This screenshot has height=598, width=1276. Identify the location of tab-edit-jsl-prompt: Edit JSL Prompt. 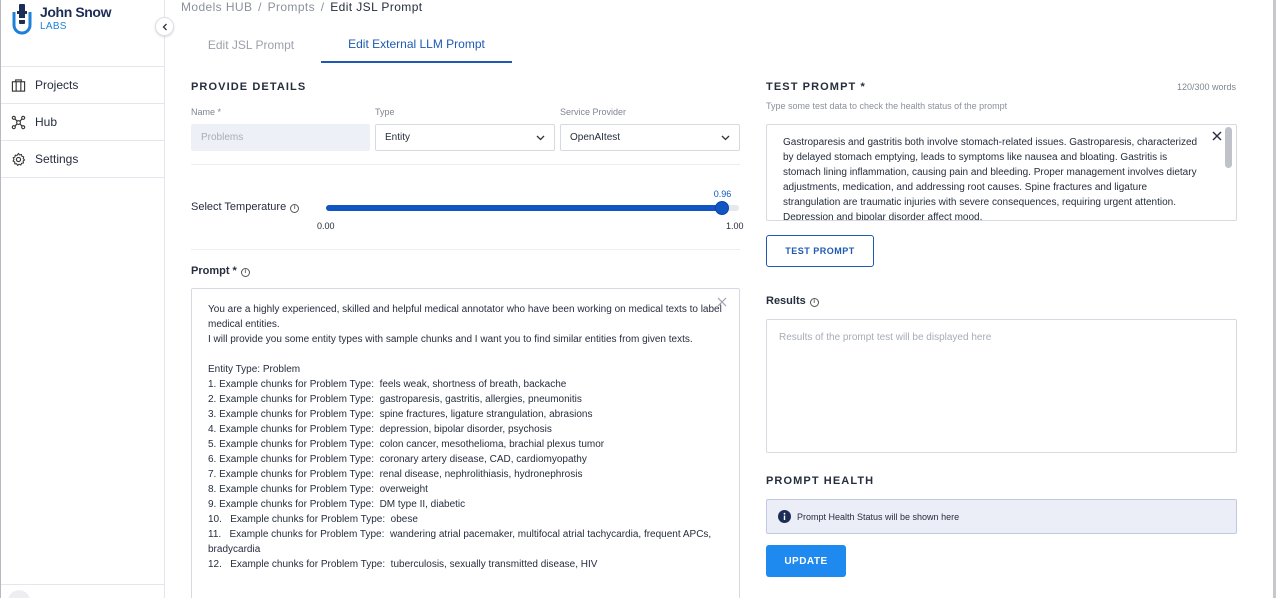
(251, 45).